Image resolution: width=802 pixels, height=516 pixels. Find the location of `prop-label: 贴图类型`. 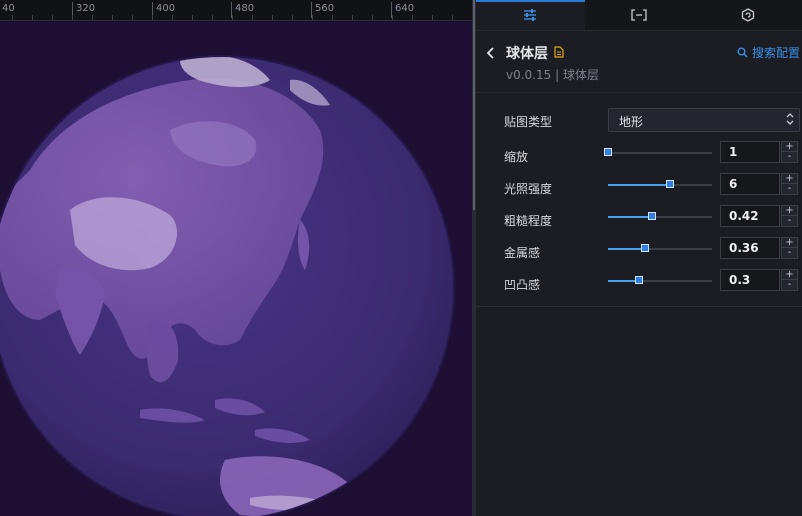

prop-label: 贴图类型 is located at coordinates (528, 122).